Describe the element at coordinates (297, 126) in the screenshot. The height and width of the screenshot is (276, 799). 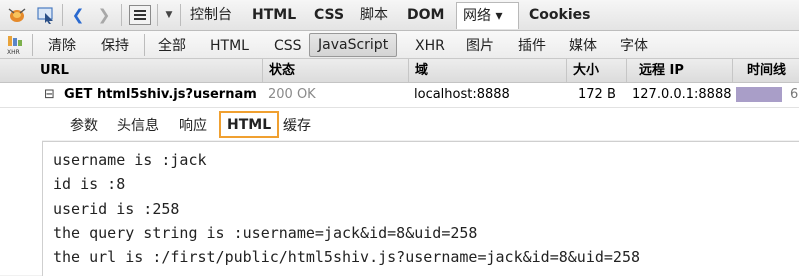
I see `tab-cache: 缓存` at that location.